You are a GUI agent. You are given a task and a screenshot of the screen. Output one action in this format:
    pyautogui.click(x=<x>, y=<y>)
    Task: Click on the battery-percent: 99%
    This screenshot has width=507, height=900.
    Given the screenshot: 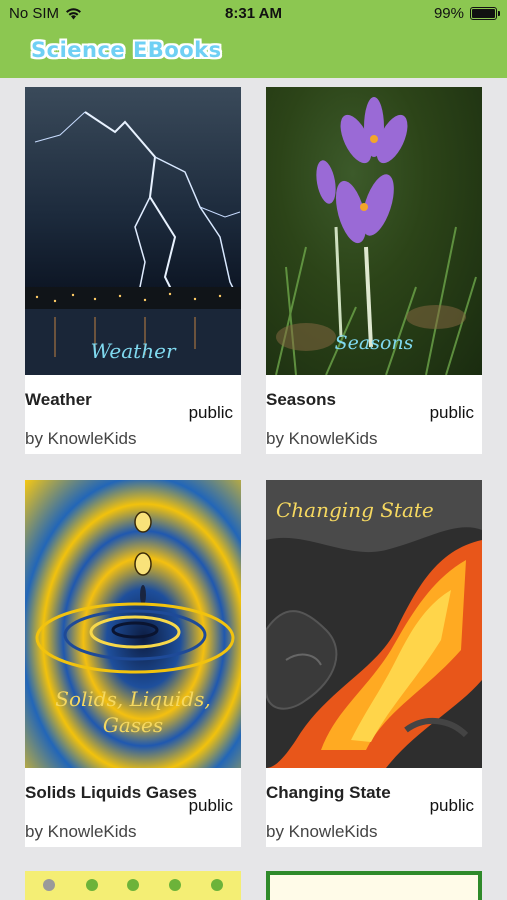 What is the action you would take?
    pyautogui.click(x=448, y=13)
    